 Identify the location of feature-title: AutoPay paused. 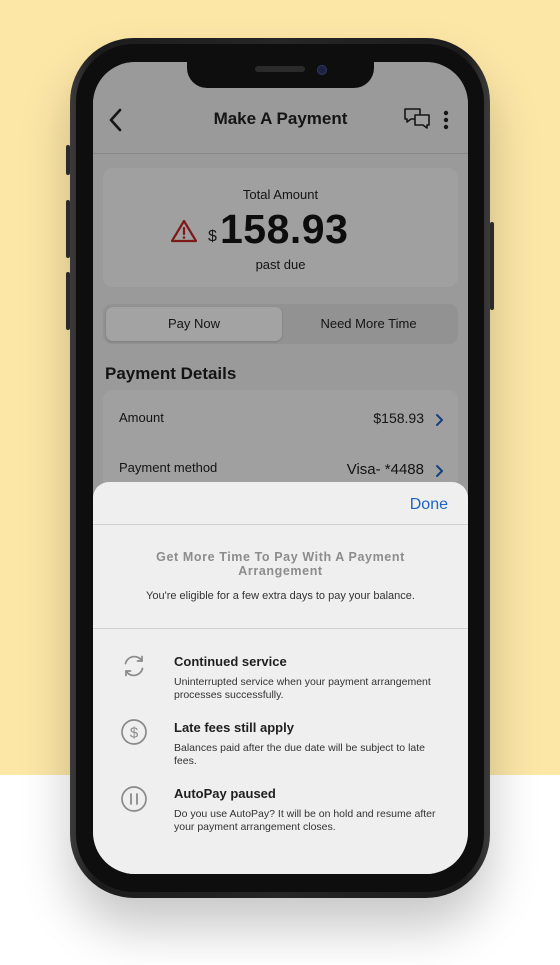
(225, 793).